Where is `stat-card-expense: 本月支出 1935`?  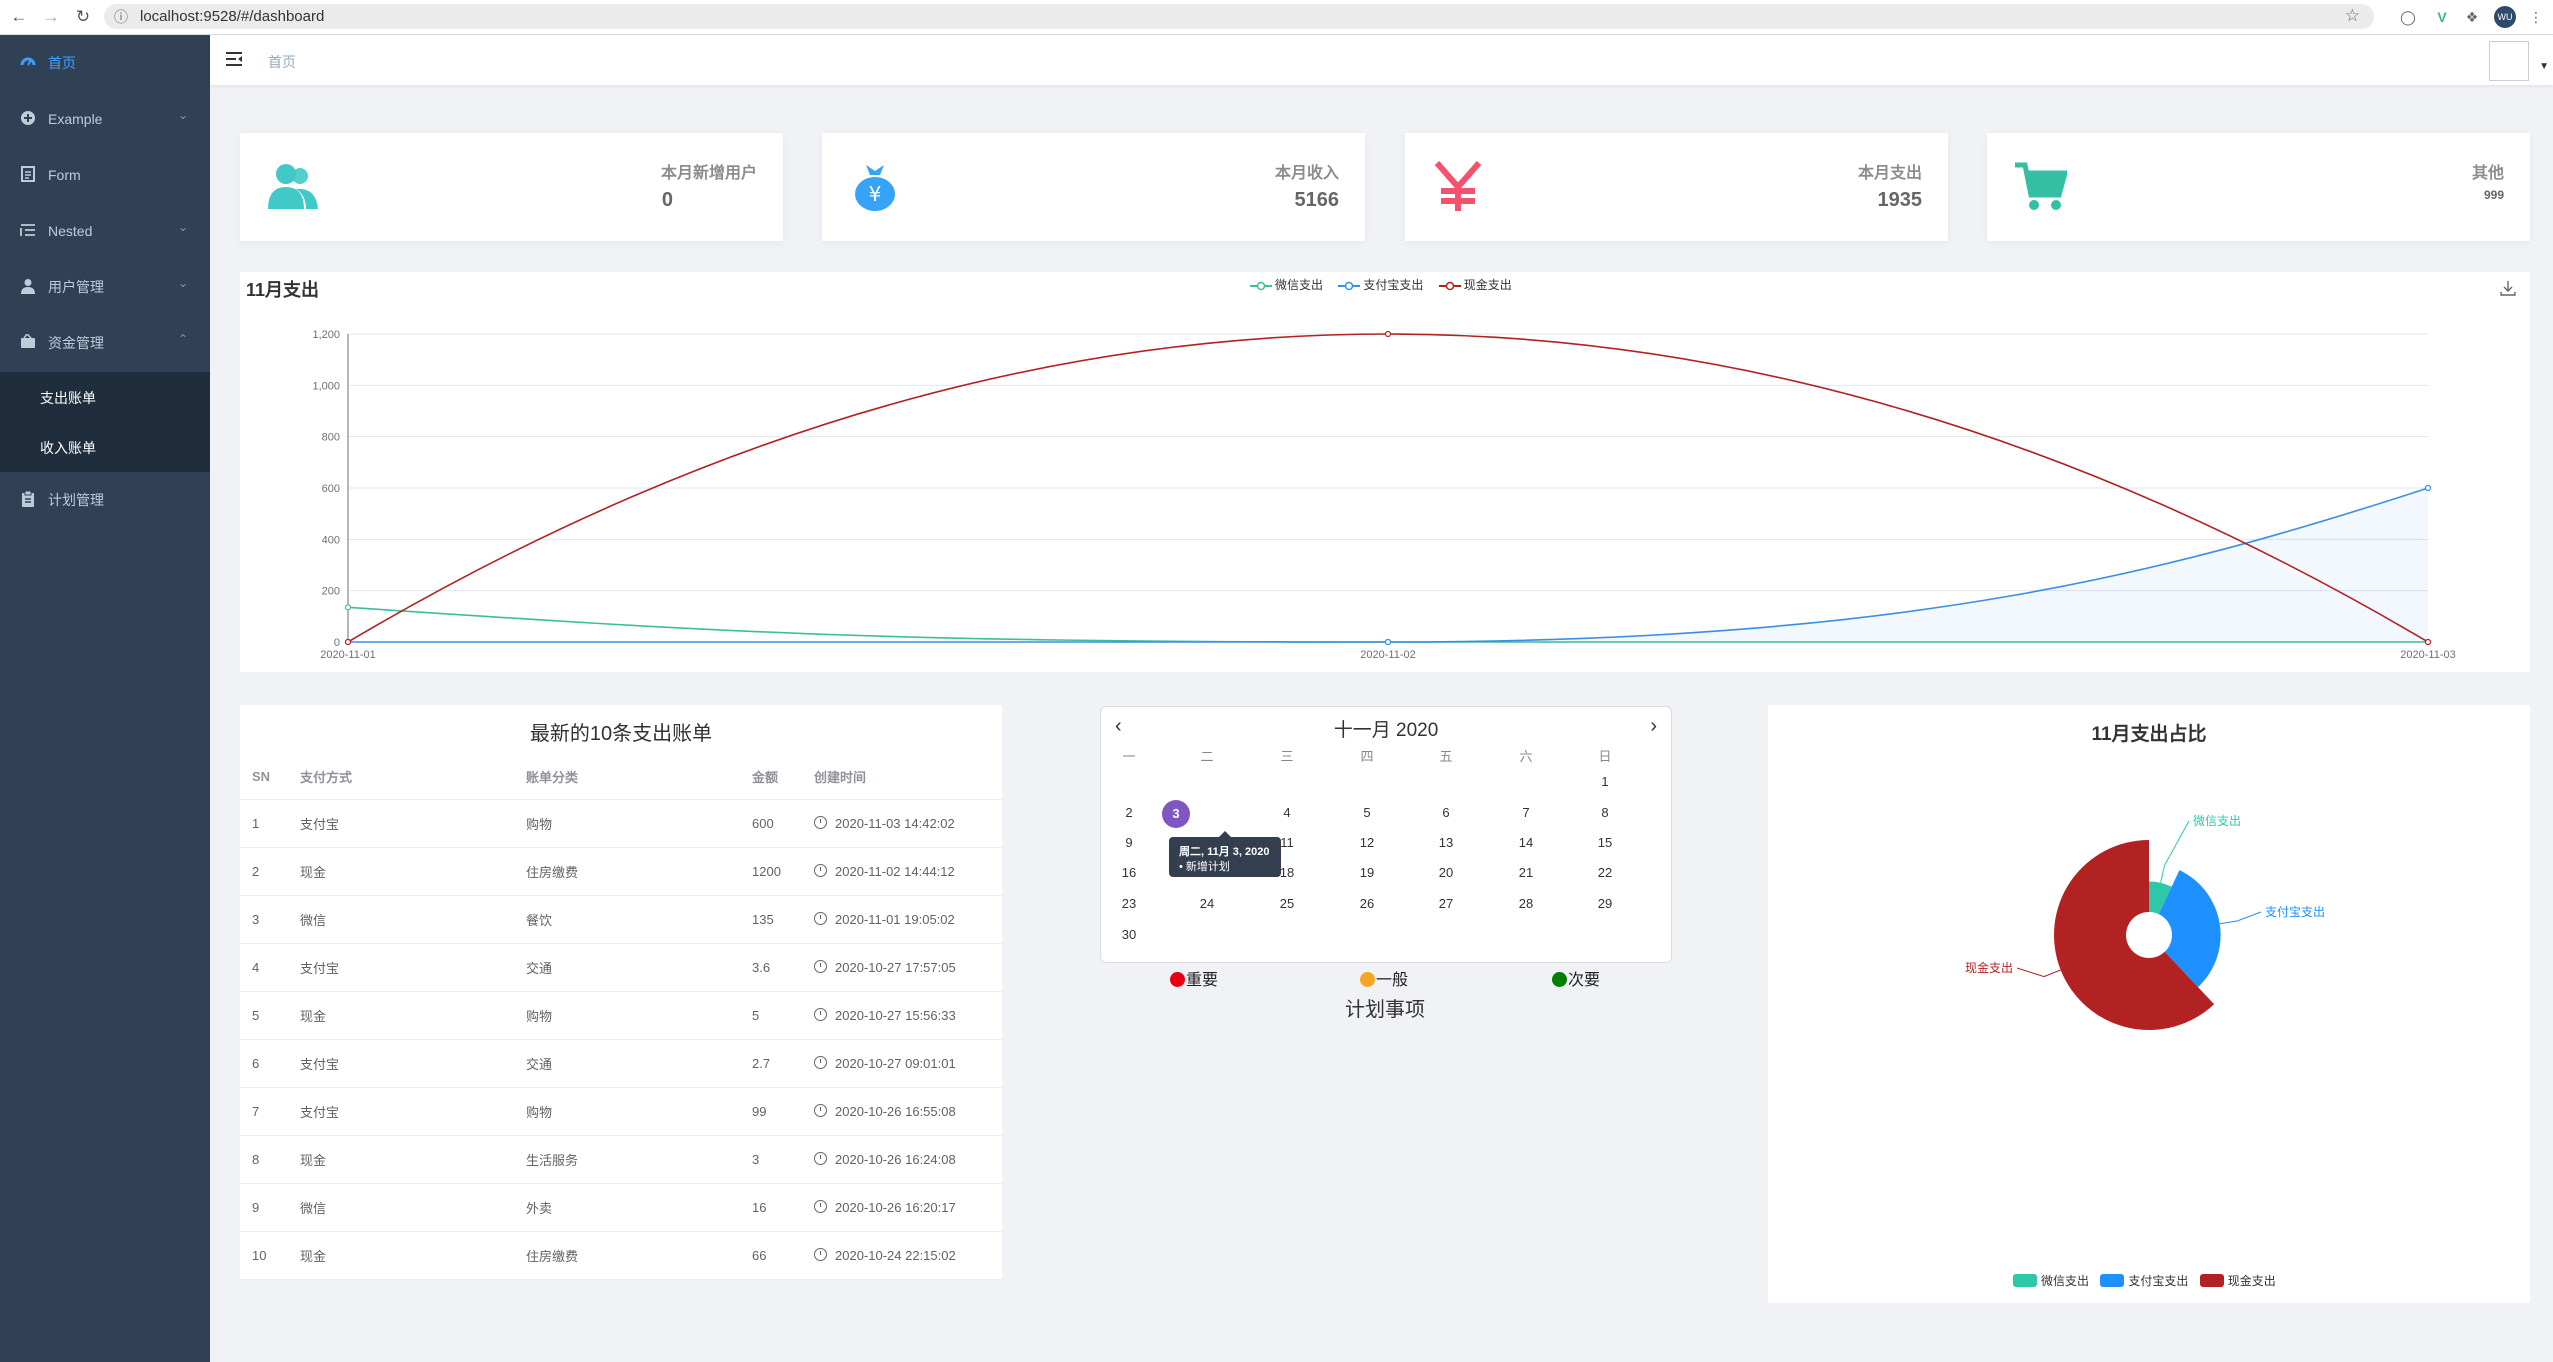 stat-card-expense: 本月支出 1935 is located at coordinates (1676, 187).